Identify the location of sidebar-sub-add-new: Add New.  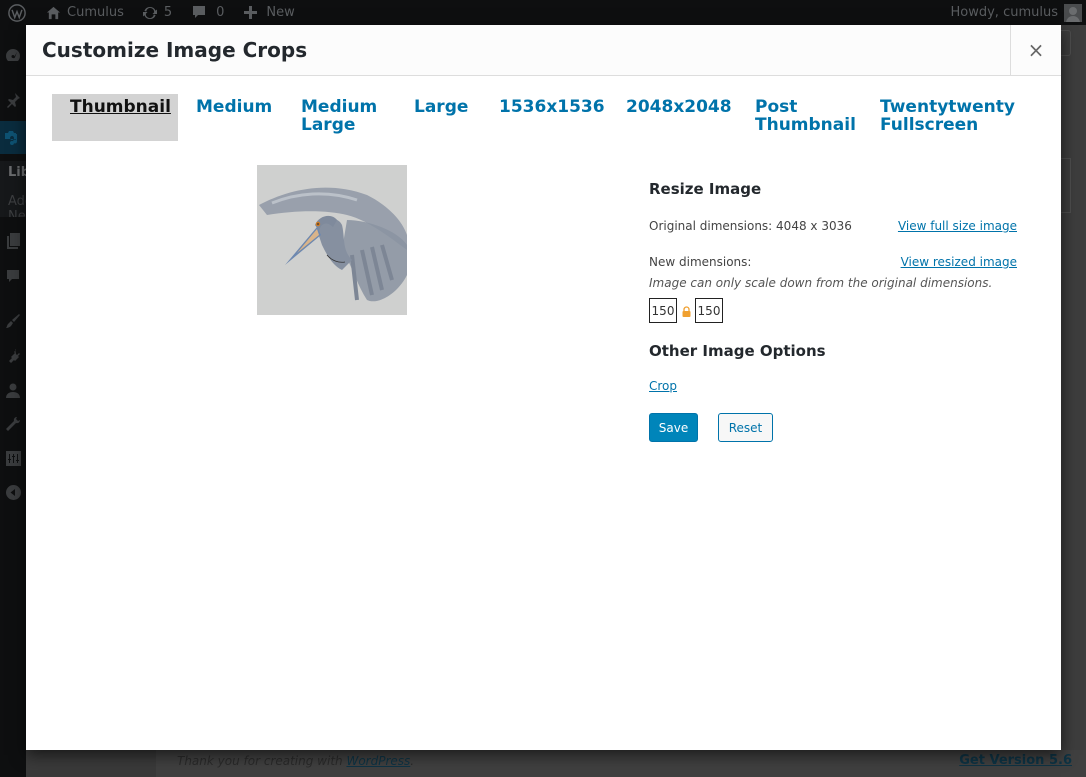
(17, 205).